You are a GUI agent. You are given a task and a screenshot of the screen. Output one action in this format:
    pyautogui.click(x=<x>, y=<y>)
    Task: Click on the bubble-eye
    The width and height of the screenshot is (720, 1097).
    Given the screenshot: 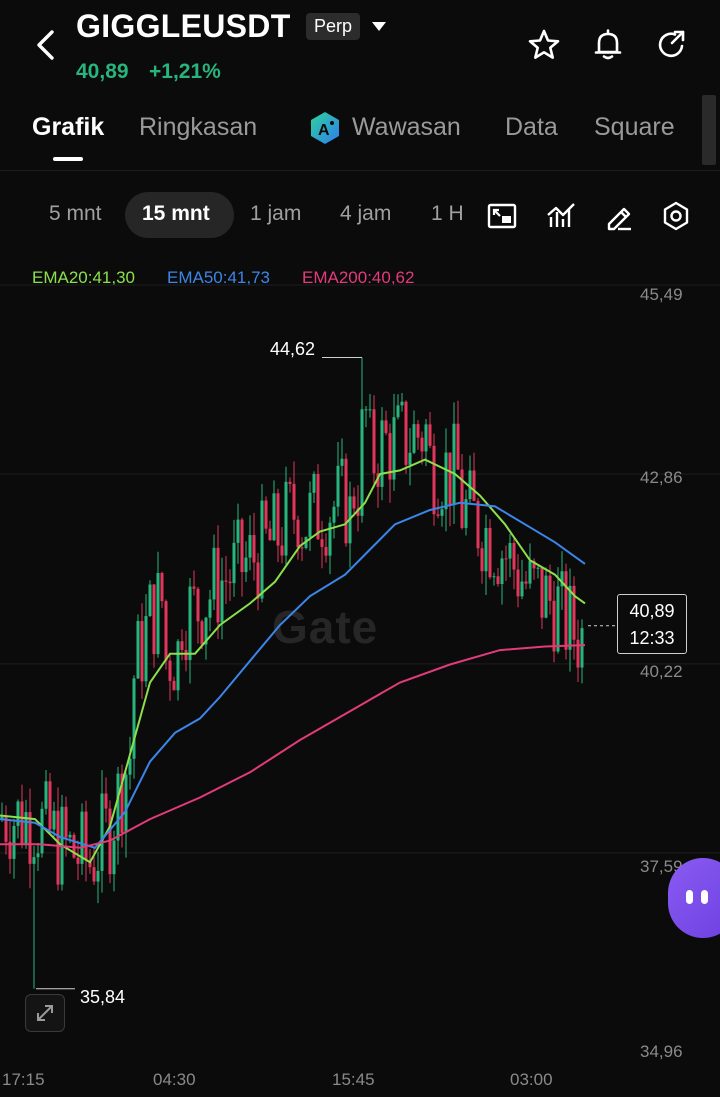 What is the action you would take?
    pyautogui.click(x=689, y=897)
    